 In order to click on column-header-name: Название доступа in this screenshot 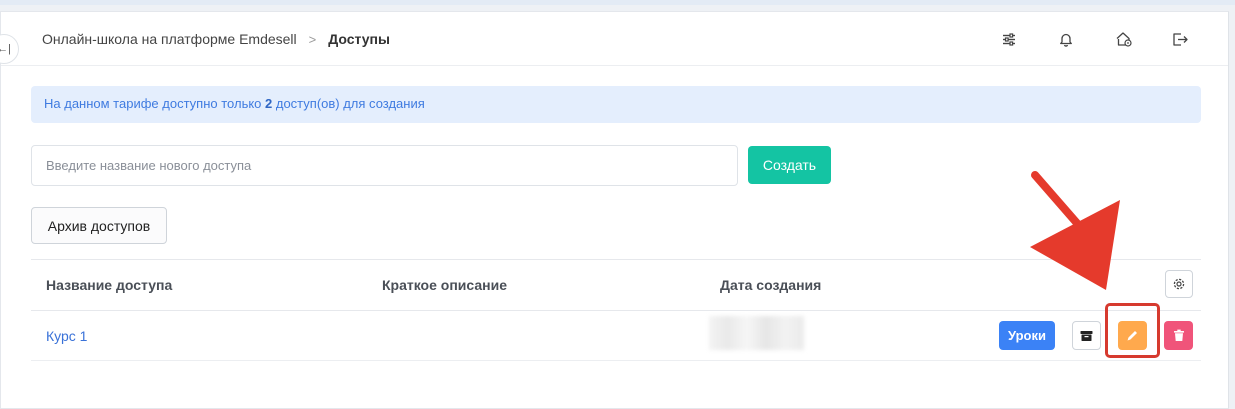, I will do `click(109, 285)`.